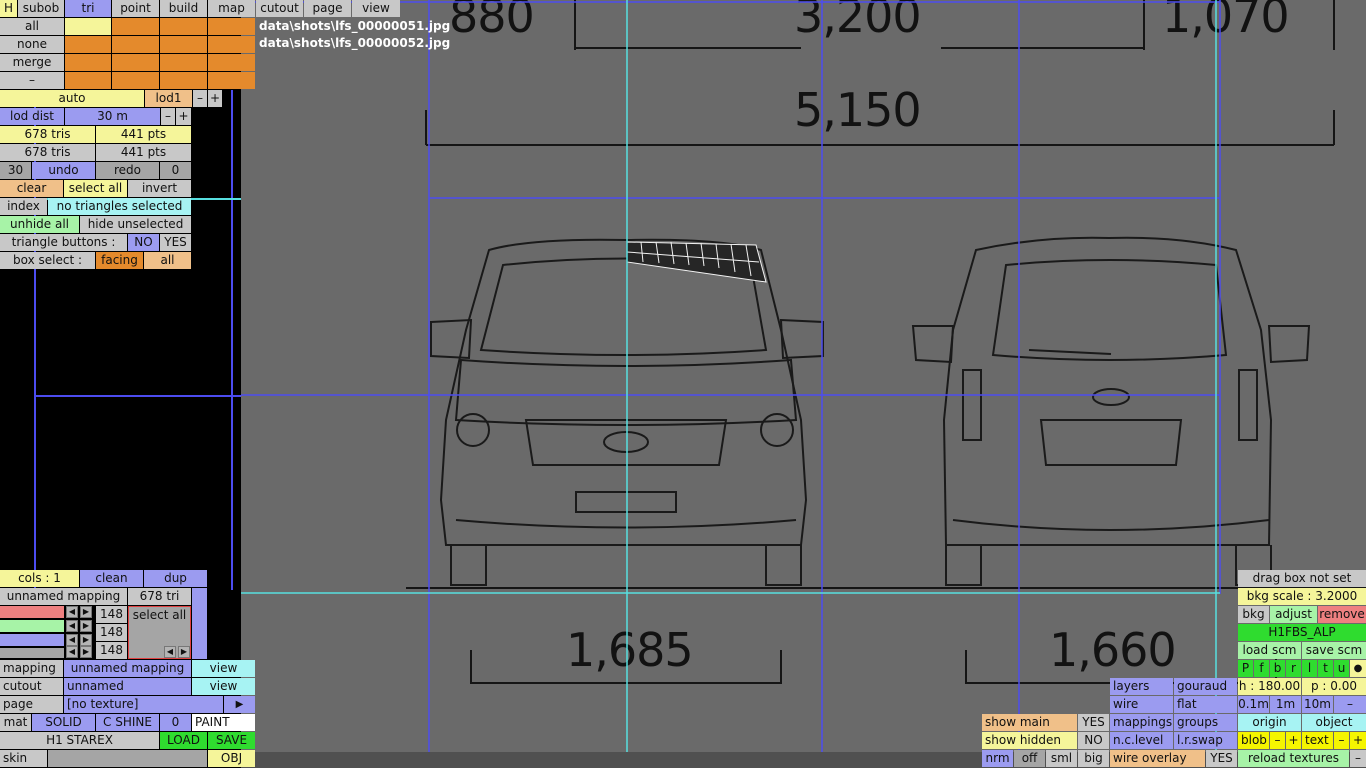 The image size is (1366, 768). What do you see at coordinates (1029, 758) in the screenshot?
I see `view-off: off` at bounding box center [1029, 758].